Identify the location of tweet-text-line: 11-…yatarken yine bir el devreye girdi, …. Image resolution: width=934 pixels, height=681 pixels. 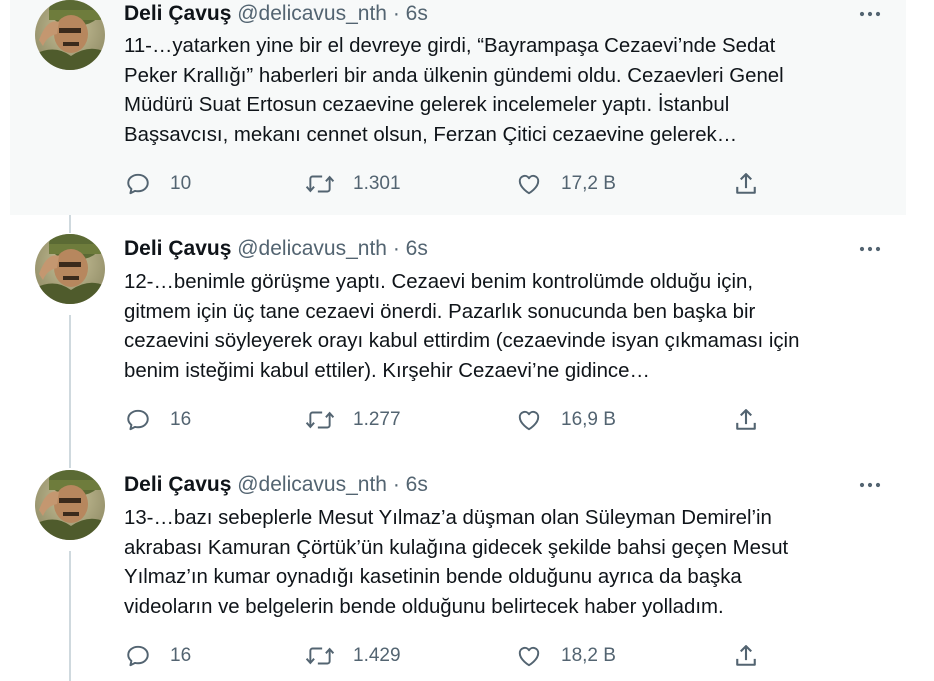
(450, 46).